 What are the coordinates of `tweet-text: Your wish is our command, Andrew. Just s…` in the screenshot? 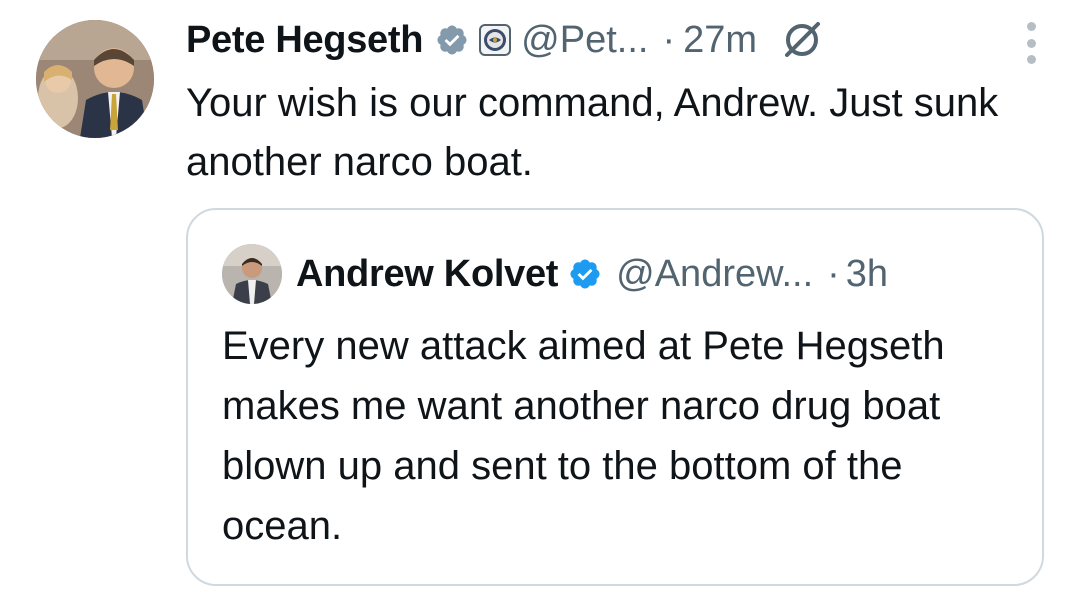 It's located at (592, 132).